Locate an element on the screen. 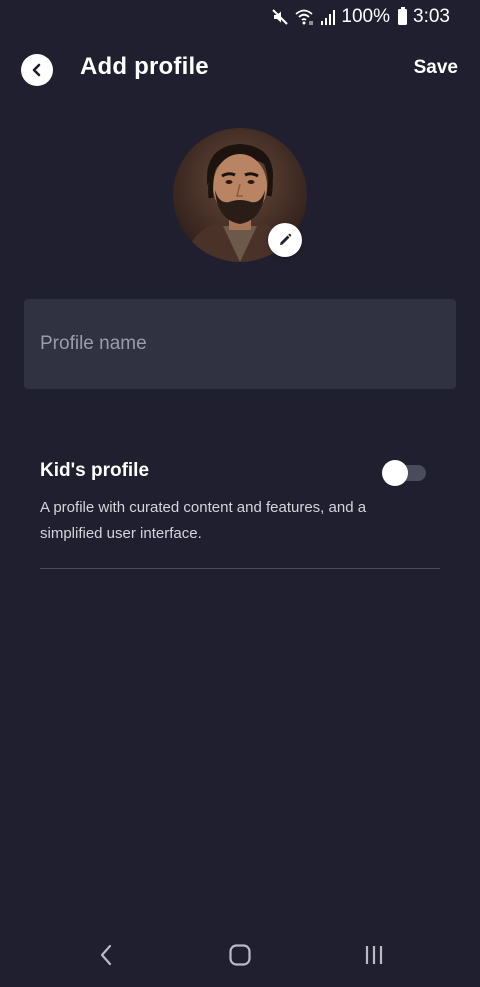 The height and width of the screenshot is (987, 480). status-time: 3:03 is located at coordinates (431, 16).